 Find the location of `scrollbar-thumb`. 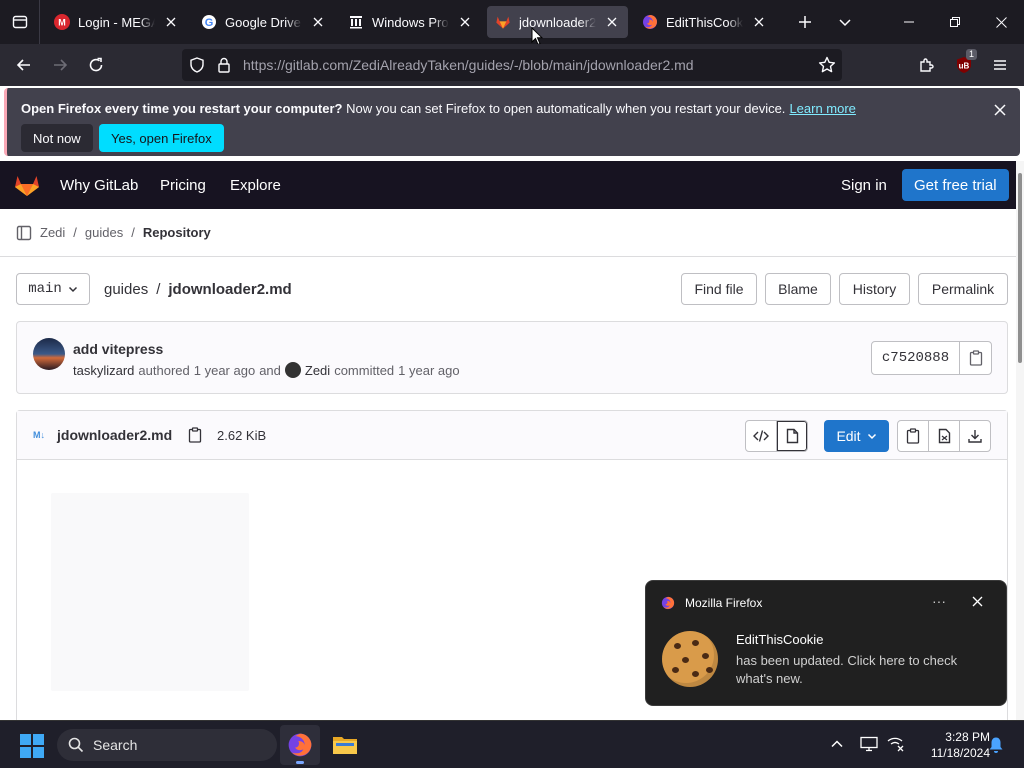

scrollbar-thumb is located at coordinates (1020, 268).